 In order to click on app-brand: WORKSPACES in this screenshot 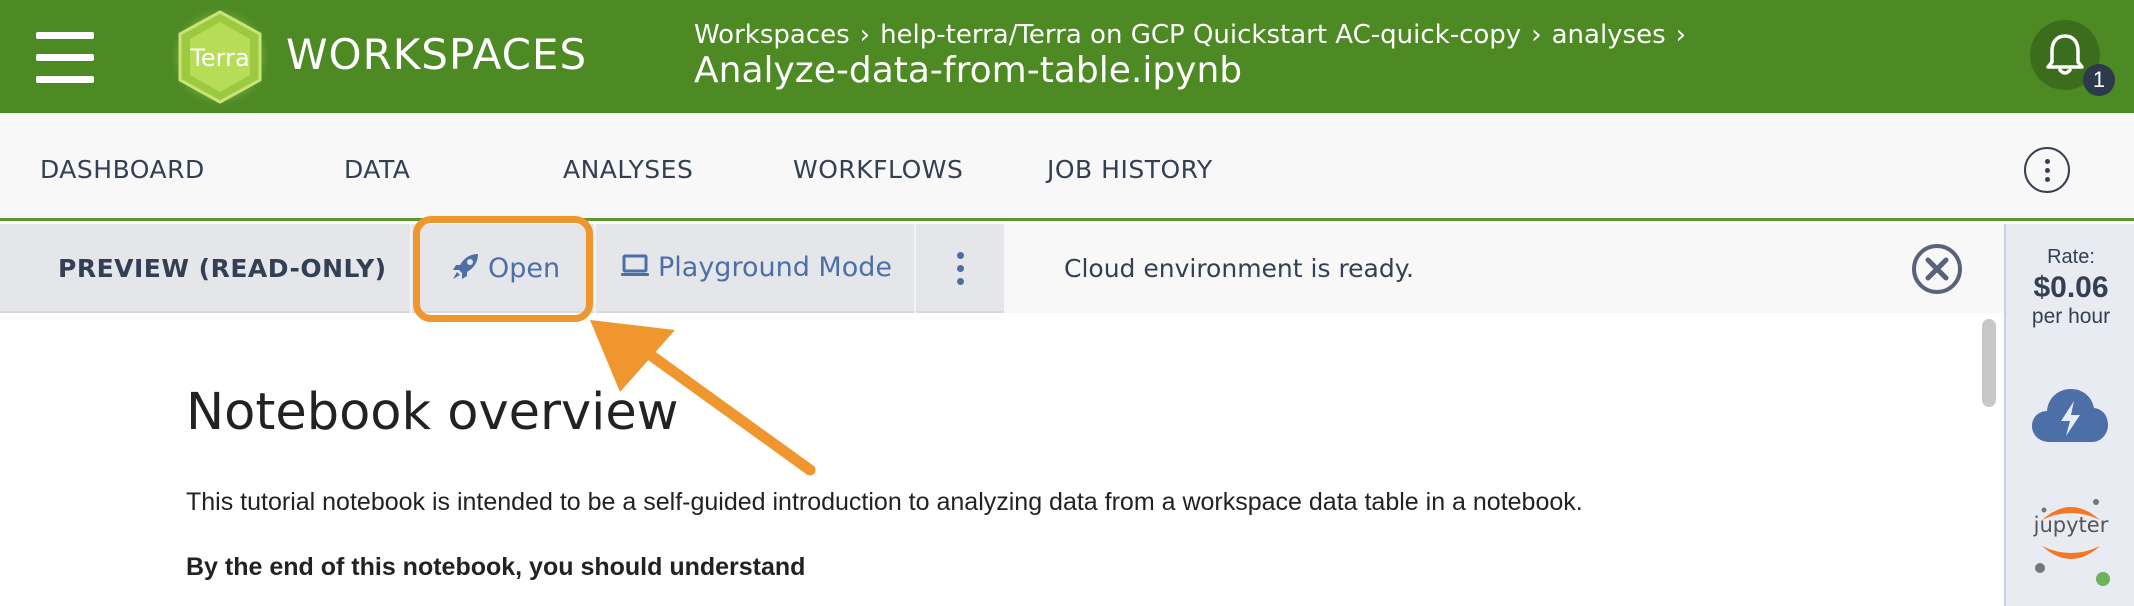, I will do `click(436, 54)`.